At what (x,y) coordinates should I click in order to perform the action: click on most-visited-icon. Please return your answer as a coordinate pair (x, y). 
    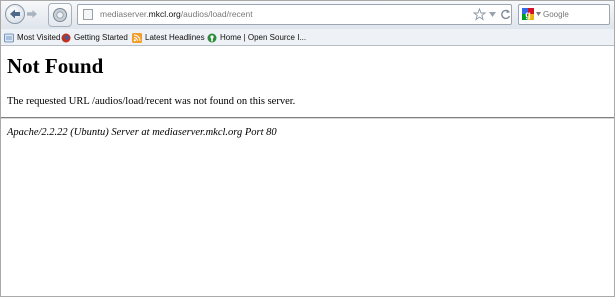
    Looking at the image, I should click on (9, 37).